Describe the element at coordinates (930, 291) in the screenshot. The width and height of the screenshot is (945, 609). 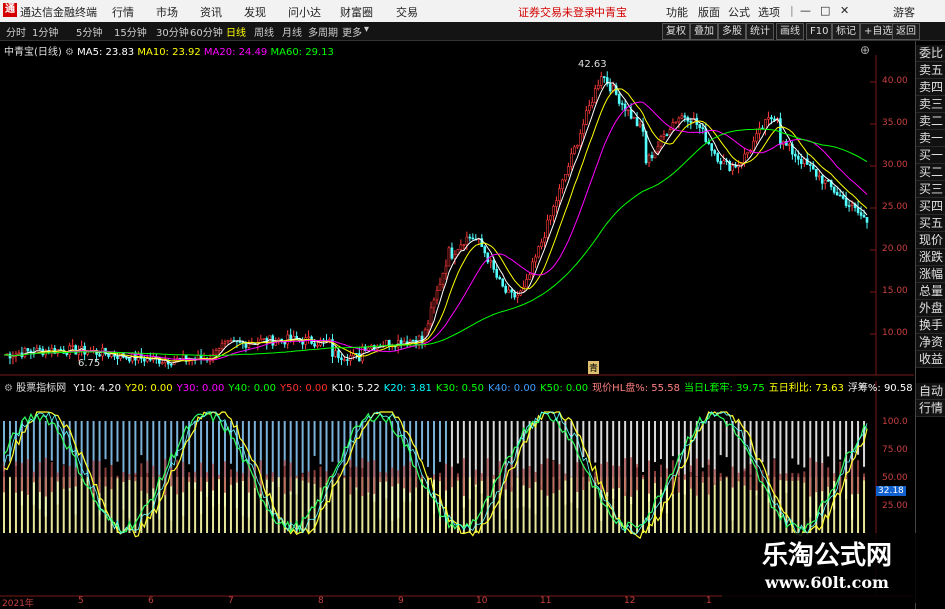
I see `quote-row-label: 总量` at that location.